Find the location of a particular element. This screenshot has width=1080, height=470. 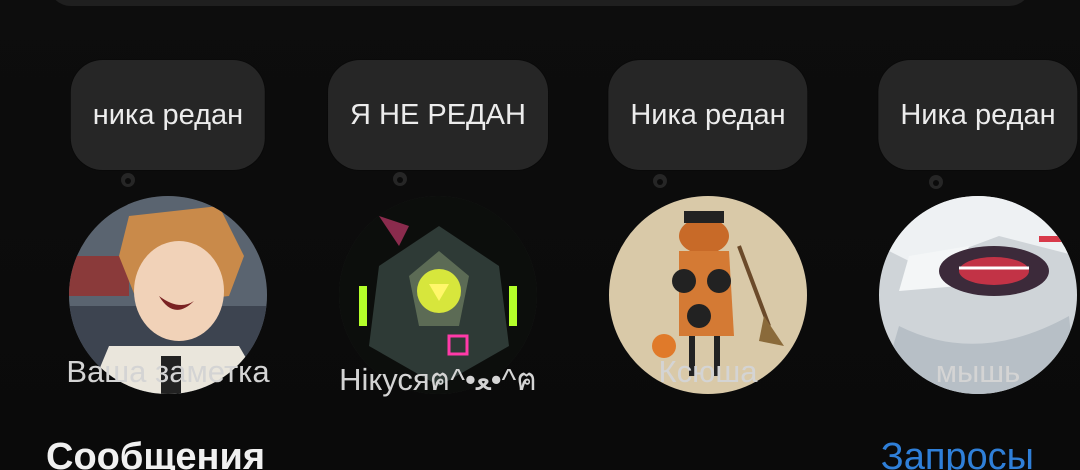

note-bubble: Я НЕ РЕДАН is located at coordinates (438, 115).